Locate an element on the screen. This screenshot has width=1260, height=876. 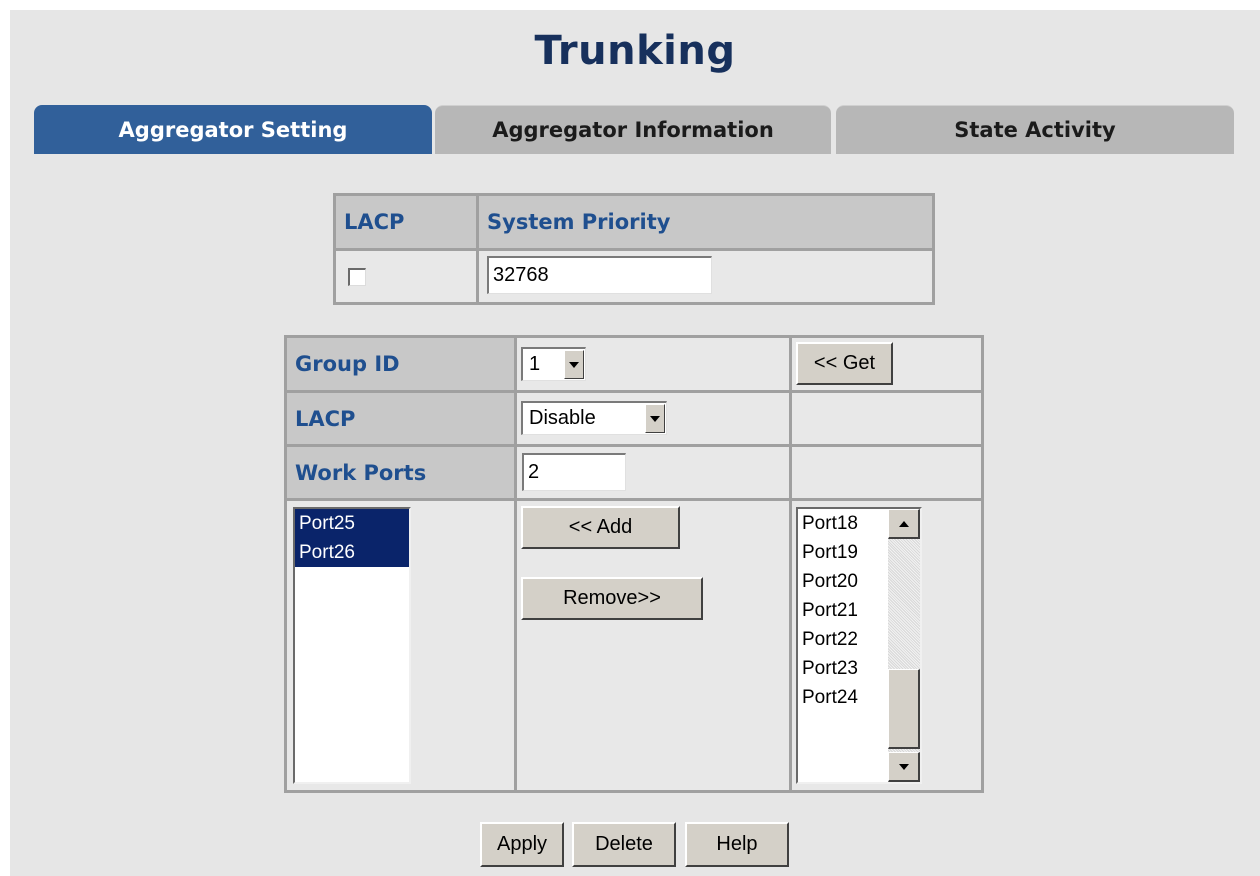
group-lacp-value: Disable is located at coordinates (562, 418).